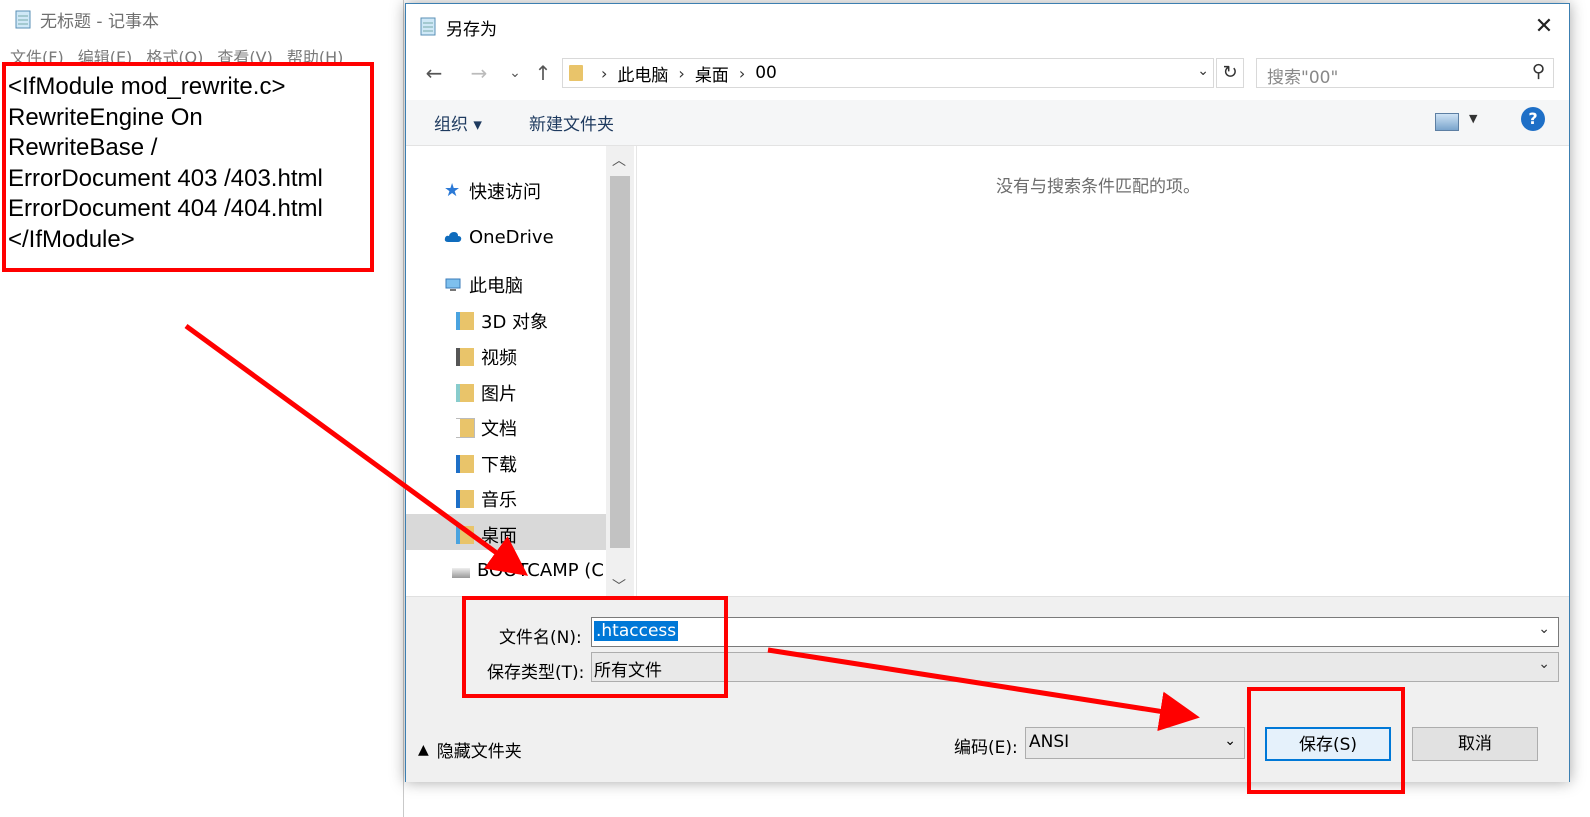  Describe the element at coordinates (356, 449) in the screenshot. I see `annotation-arrow-to-filename` at that location.